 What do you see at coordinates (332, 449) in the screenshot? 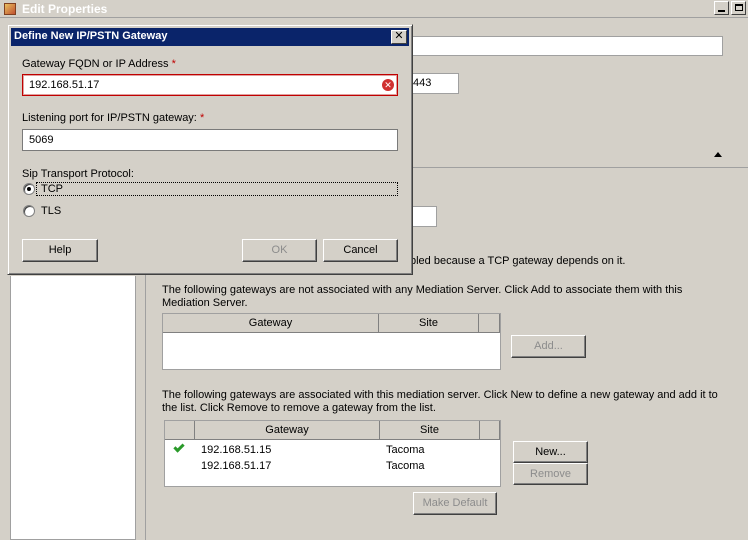
I see `table-row: 192.168.51.15 Tacoma` at bounding box center [332, 449].